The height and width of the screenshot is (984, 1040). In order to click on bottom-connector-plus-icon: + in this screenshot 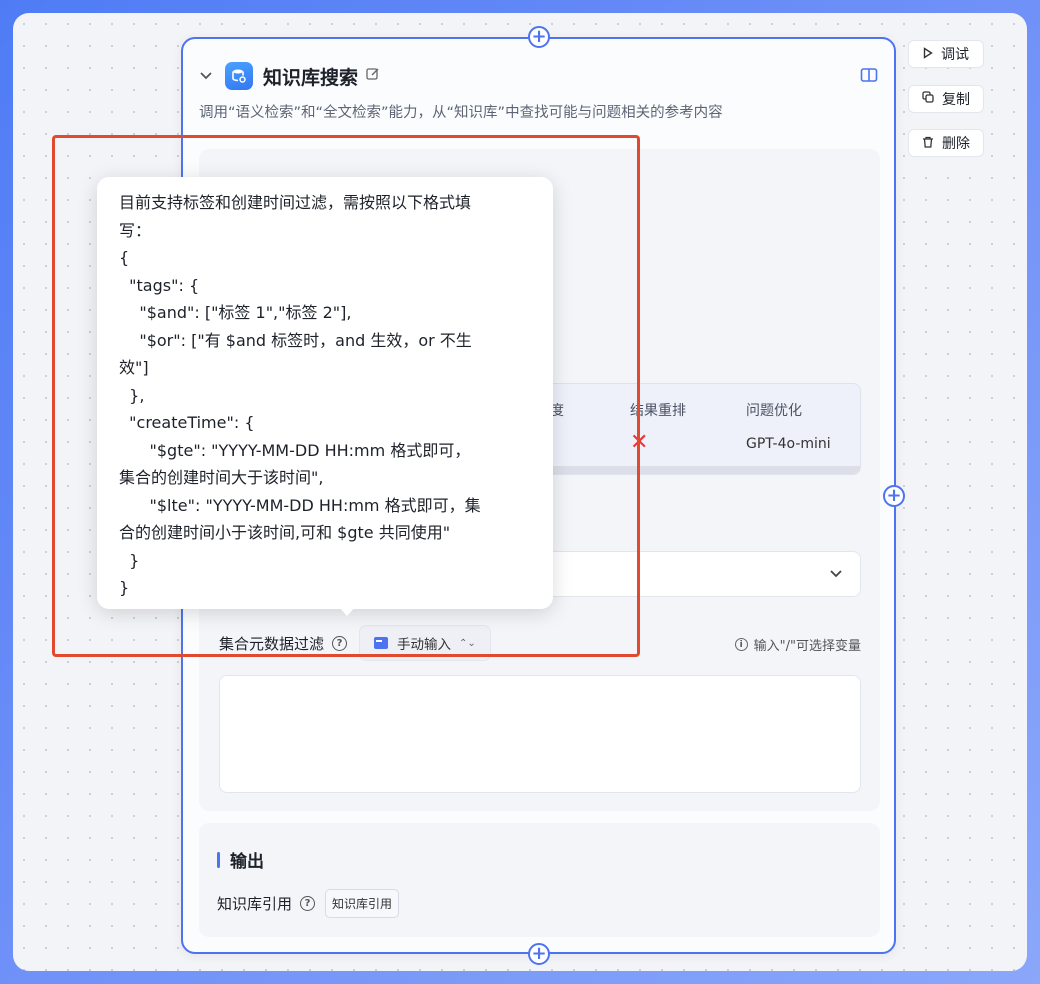, I will do `click(539, 954)`.